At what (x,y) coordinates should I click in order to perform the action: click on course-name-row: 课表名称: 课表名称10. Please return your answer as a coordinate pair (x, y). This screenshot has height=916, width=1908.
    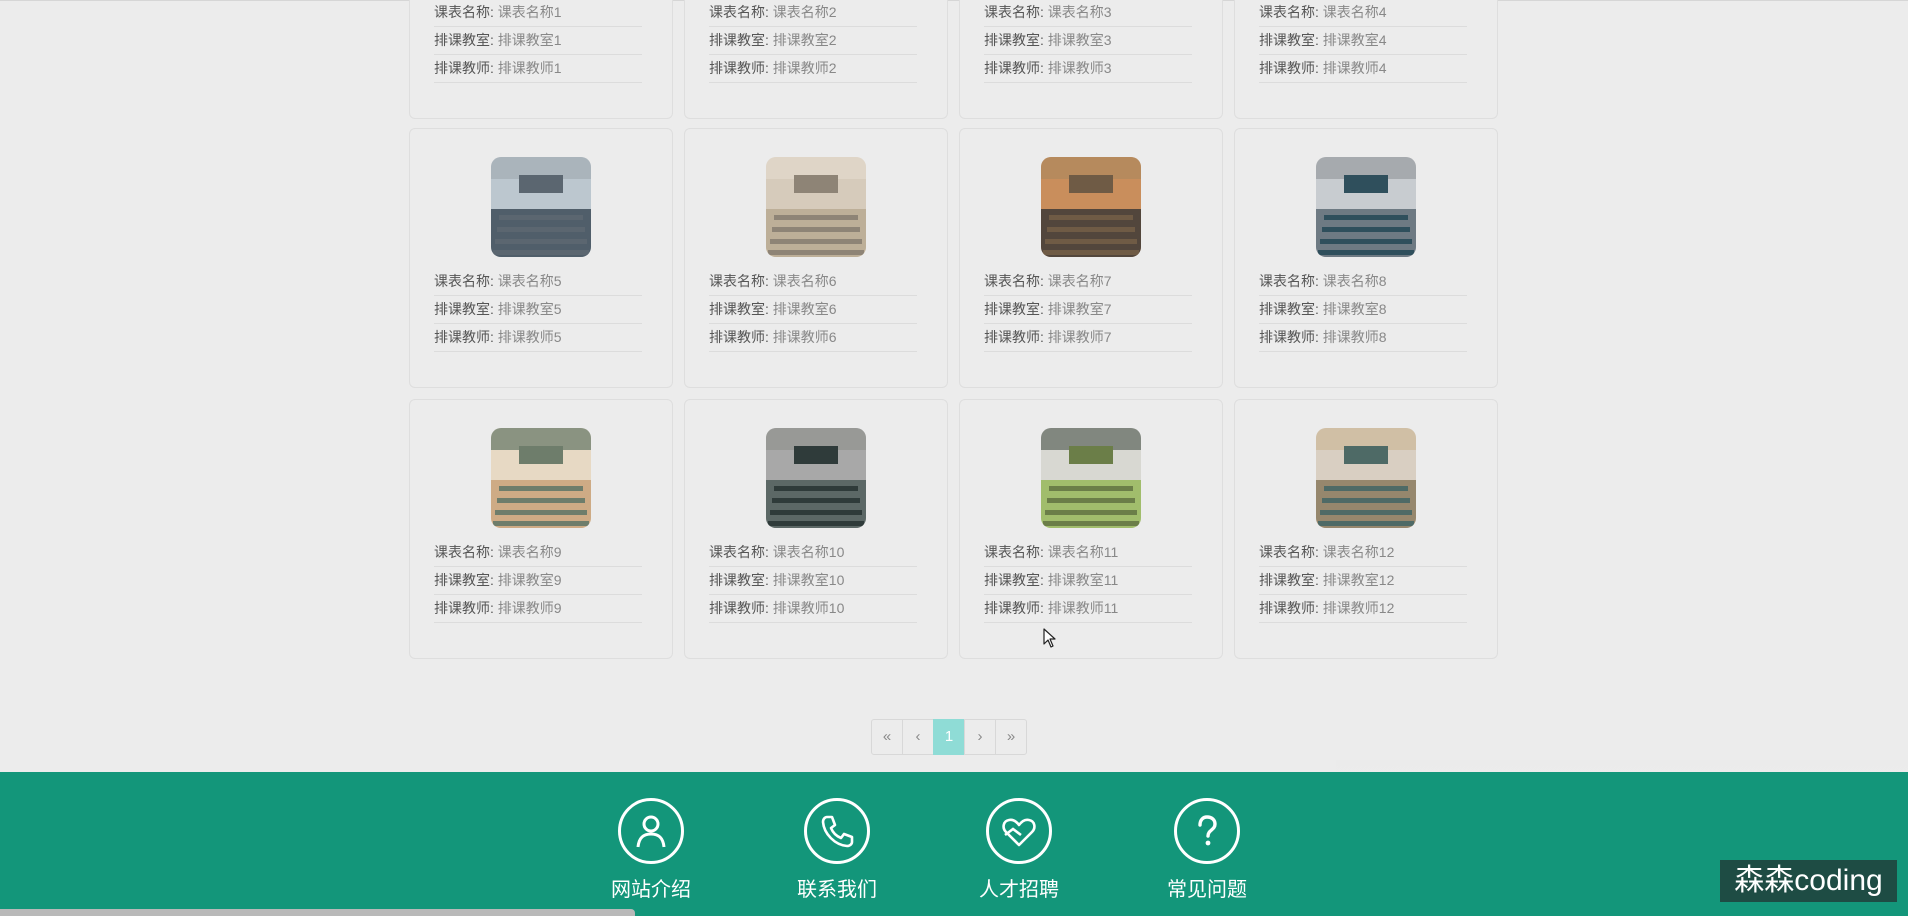
    Looking at the image, I should click on (813, 553).